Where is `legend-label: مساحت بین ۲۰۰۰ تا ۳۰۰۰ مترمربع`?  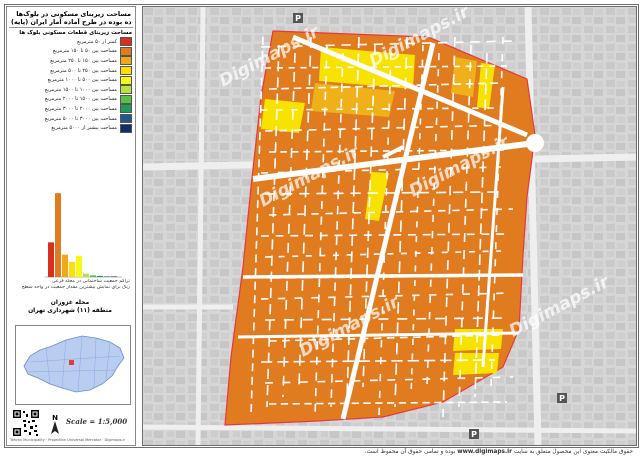 legend-label: مساحت بین ۲۰۰۰ تا ۳۰۰۰ مترمربع is located at coordinates (81, 109).